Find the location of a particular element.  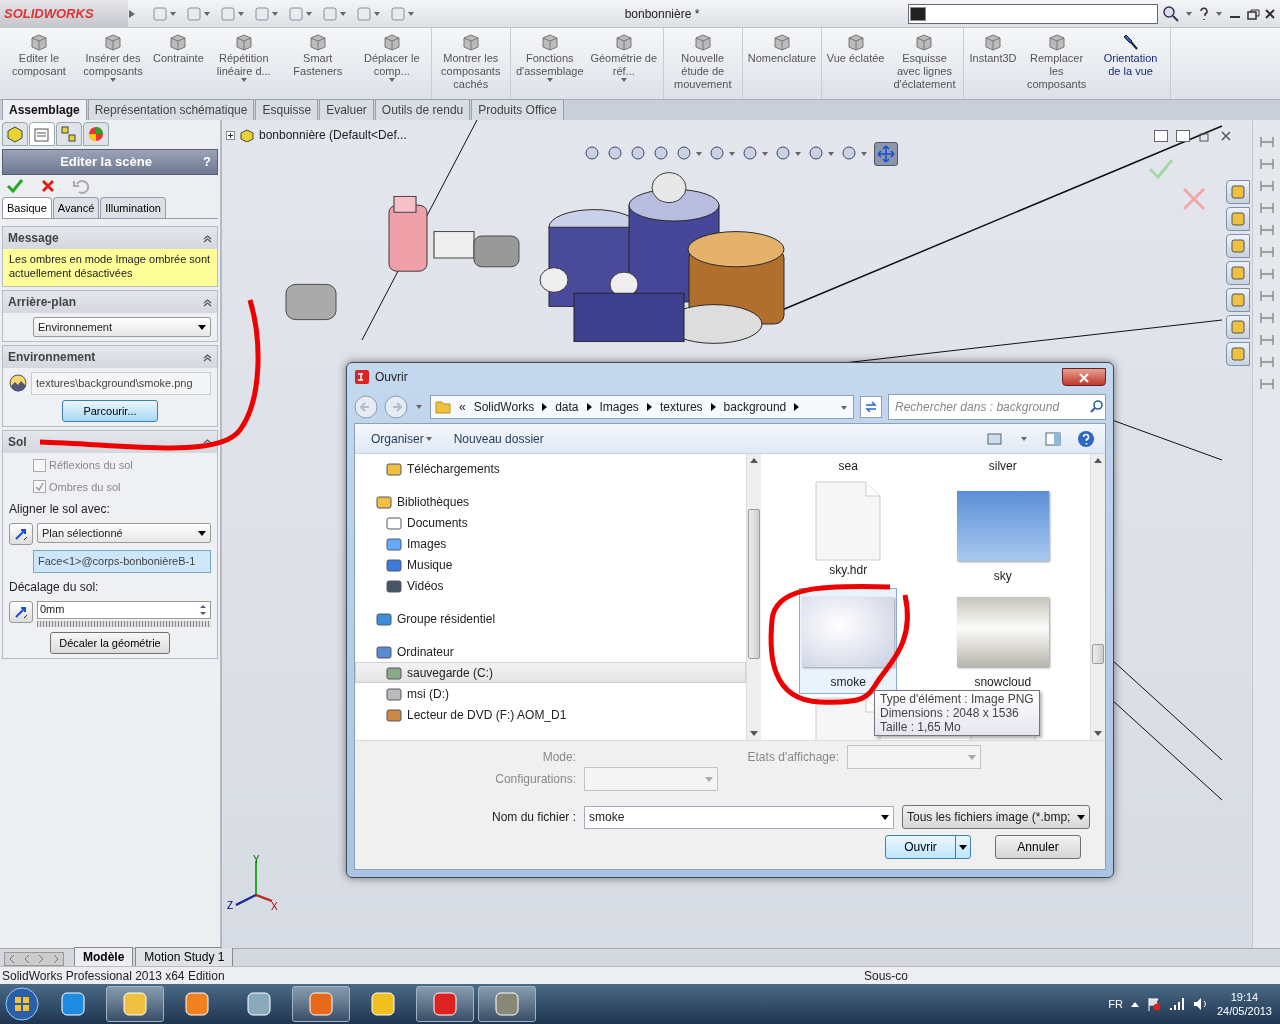

panel-tab: Basique is located at coordinates (27, 207).